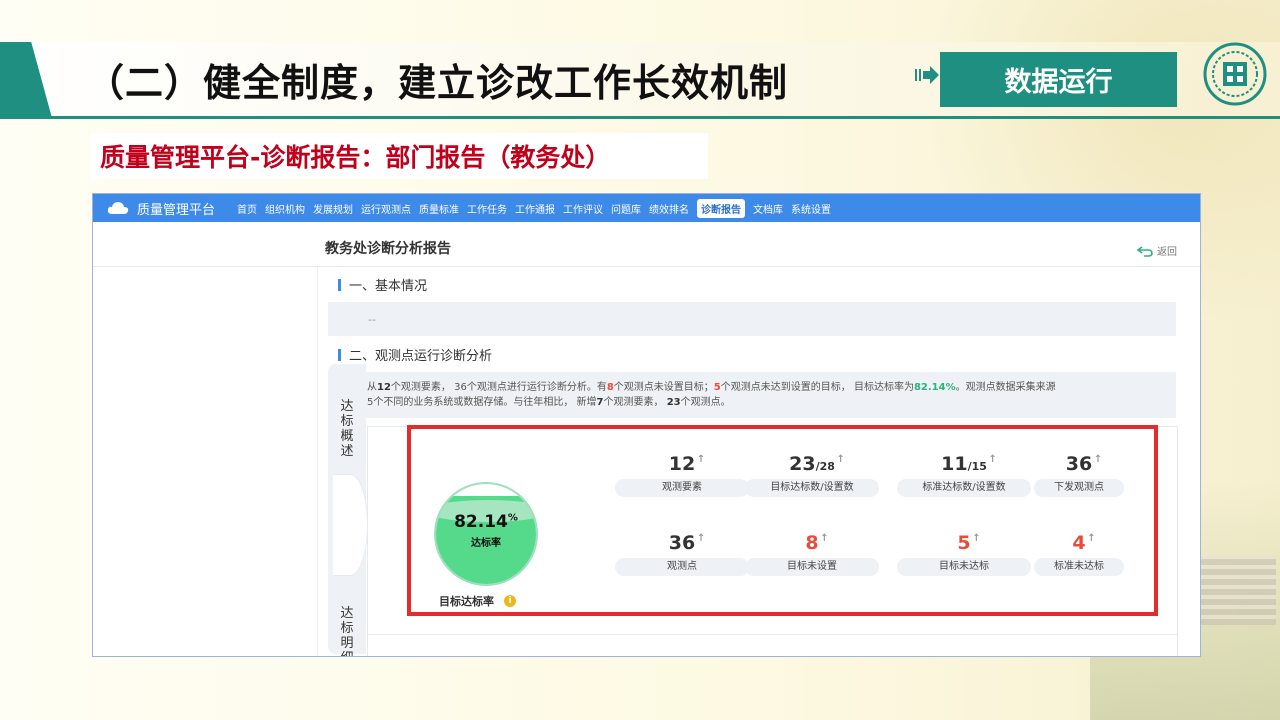 The width and height of the screenshot is (1280, 720). Describe the element at coordinates (817, 387) in the screenshot. I see `summary-part: 个观测点未达到设置的目标， 目标达标率为` at that location.